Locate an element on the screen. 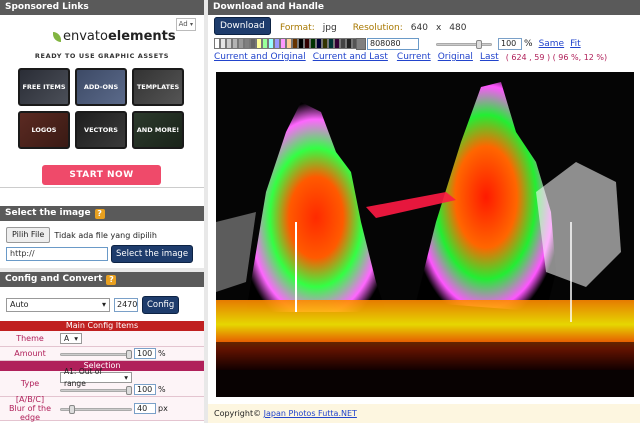  no-file-text: Tidak ada file yang dipilih is located at coordinates (105, 235).